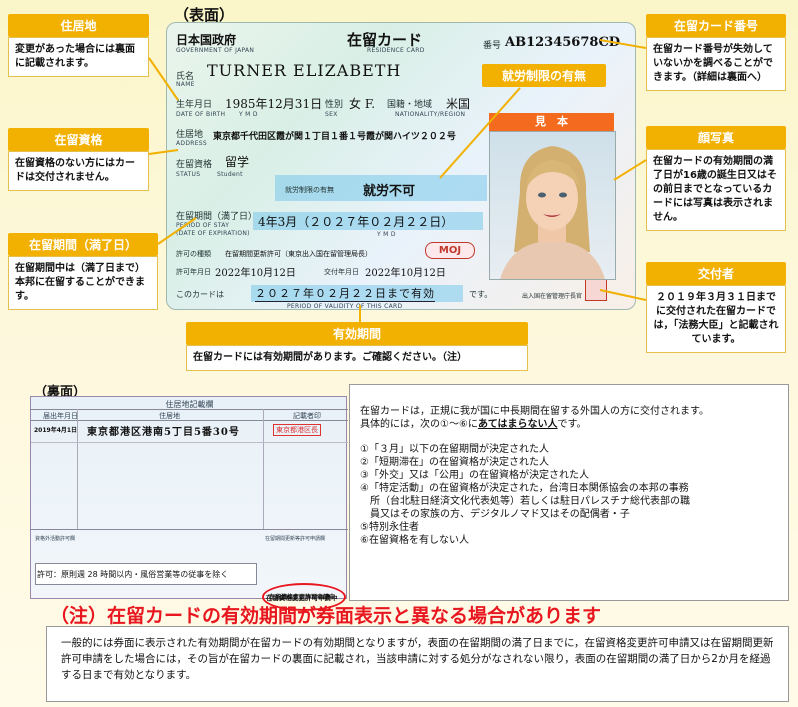  What do you see at coordinates (55, 539) in the screenshot?
I see `back-permission-label: 資格外活動許可欄` at bounding box center [55, 539].